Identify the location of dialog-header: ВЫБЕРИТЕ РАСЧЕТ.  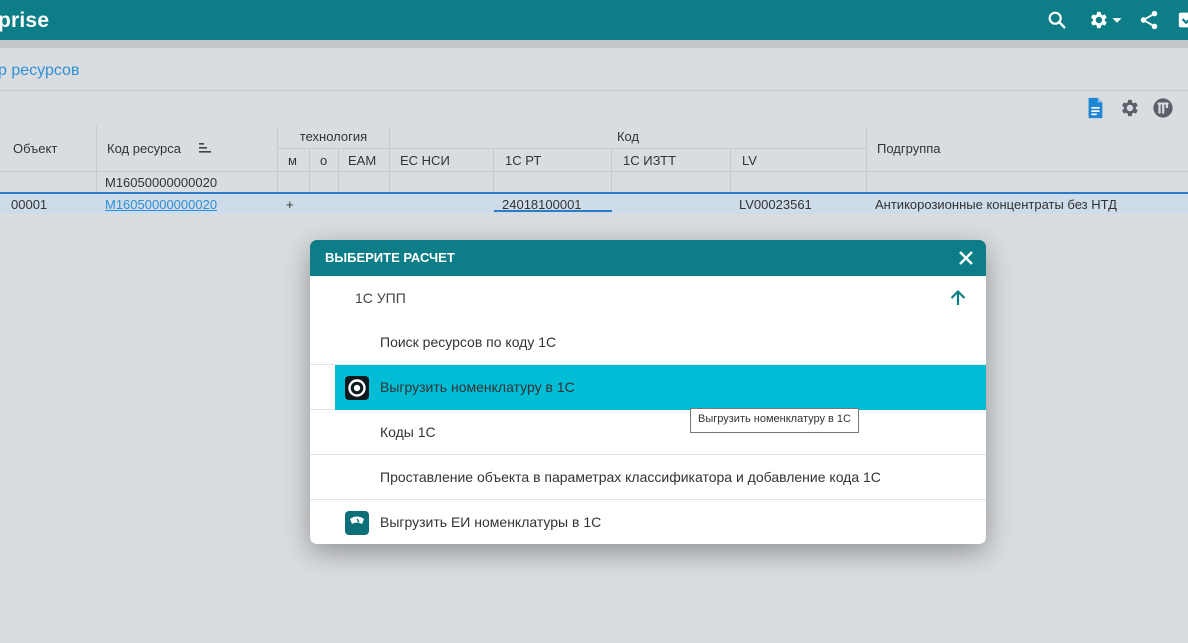
(648, 258).